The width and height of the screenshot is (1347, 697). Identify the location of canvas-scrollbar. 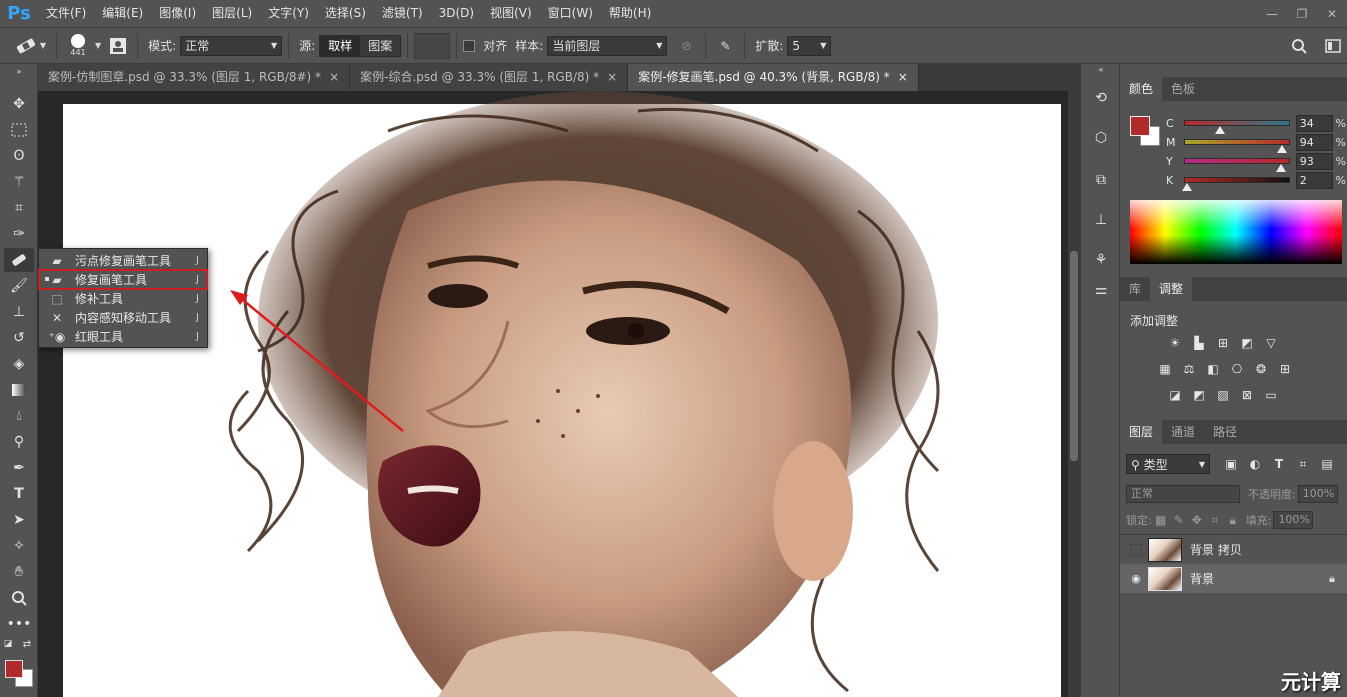
(1074, 394).